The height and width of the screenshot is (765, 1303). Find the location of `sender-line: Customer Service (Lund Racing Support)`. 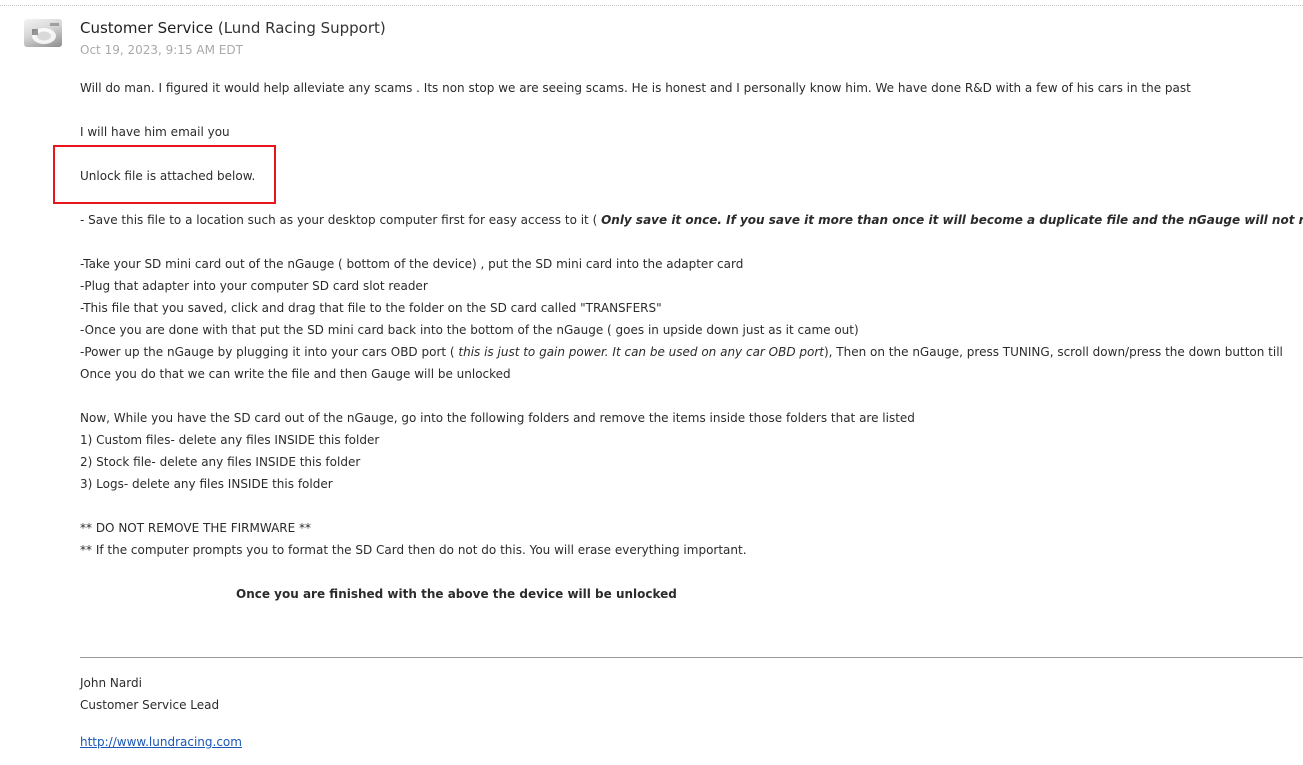

sender-line: Customer Service (Lund Racing Support) is located at coordinates (233, 28).